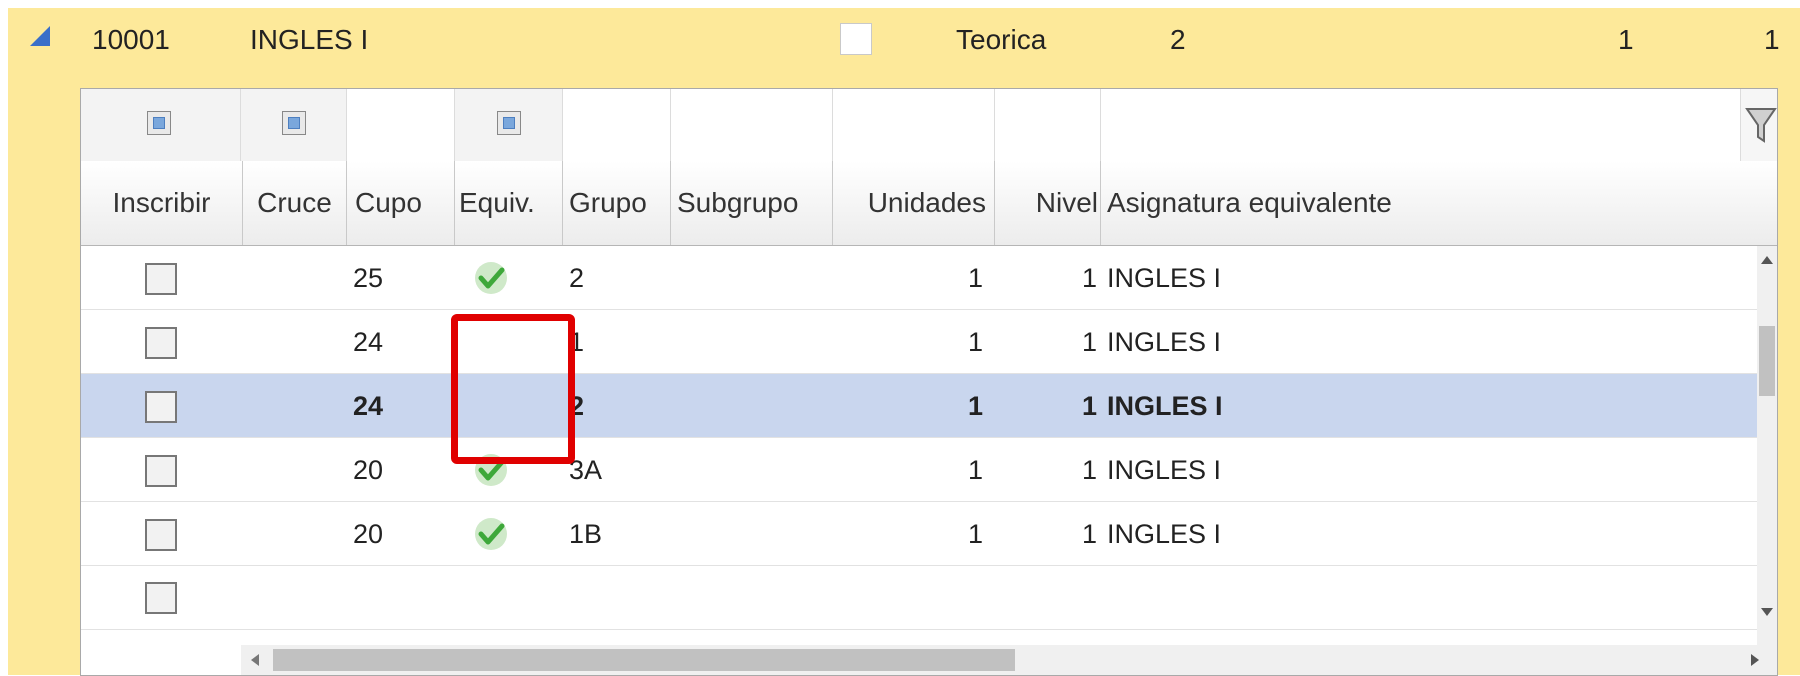 The image size is (1800, 676). I want to click on column-header-subgrupo: Subgrupo, so click(752, 203).